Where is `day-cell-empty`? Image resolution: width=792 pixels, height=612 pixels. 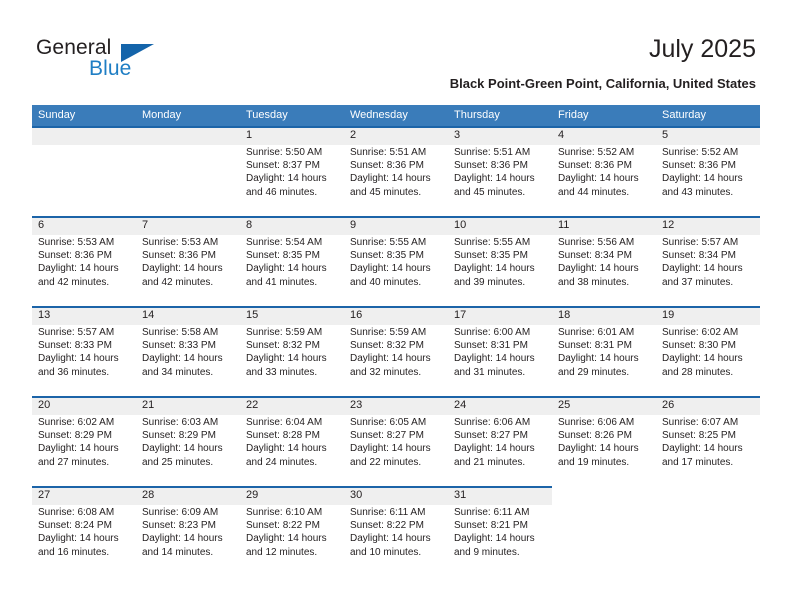 day-cell-empty is located at coordinates (708, 531).